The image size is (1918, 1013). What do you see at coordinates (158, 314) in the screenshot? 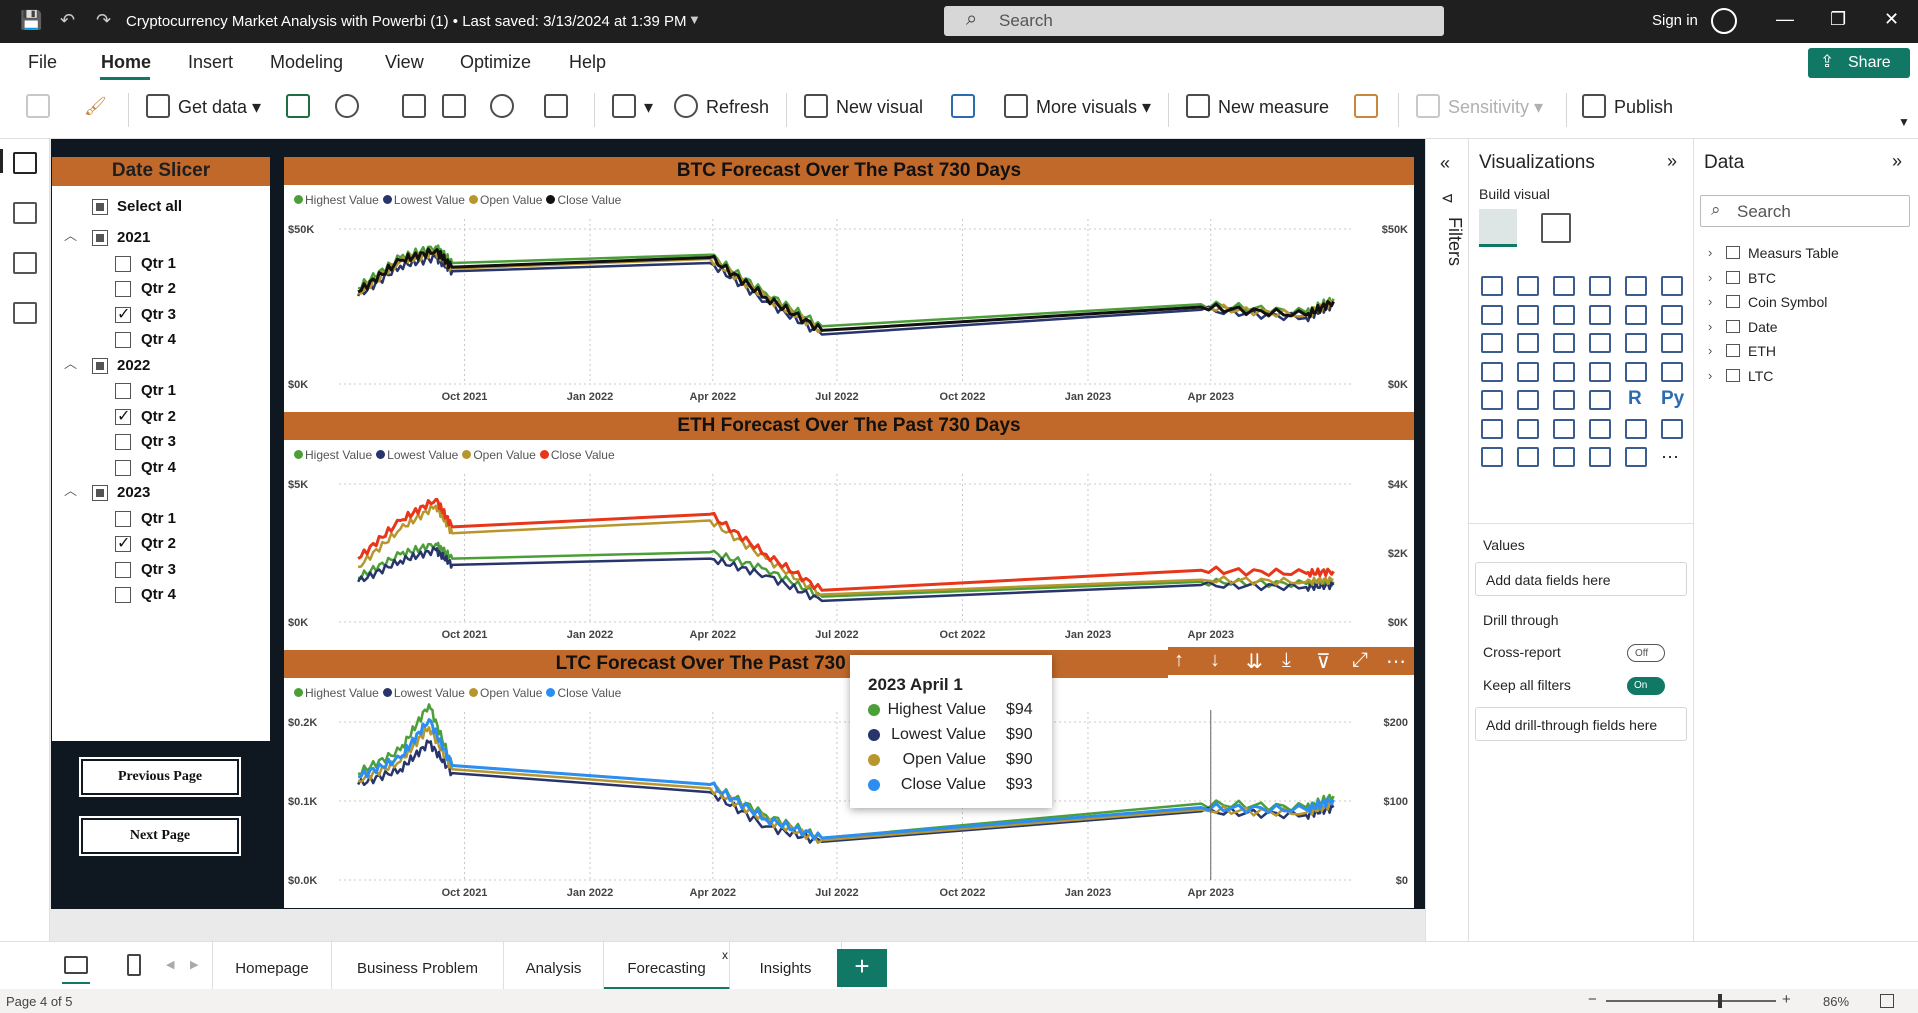
I see `quarter-label: Qtr 3` at bounding box center [158, 314].